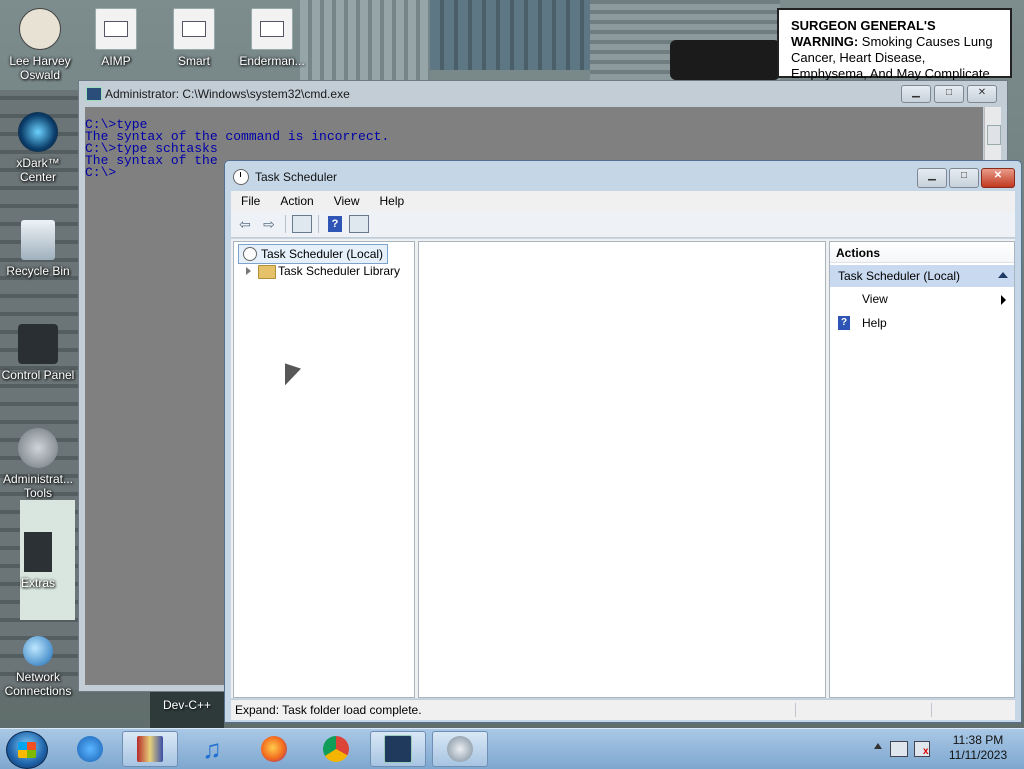  What do you see at coordinates (151, 148) in the screenshot?
I see `console-line: C:\>type schtasks` at bounding box center [151, 148].